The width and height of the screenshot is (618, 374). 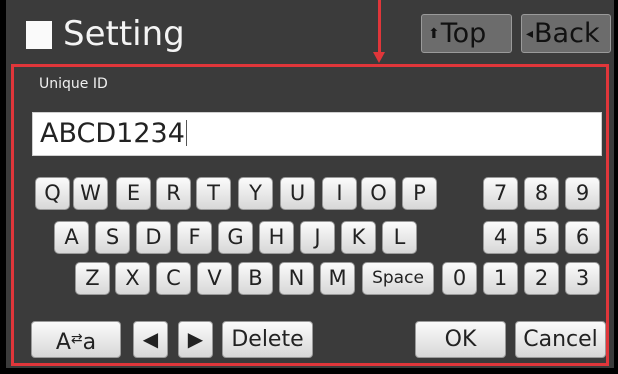 I want to click on cancel-button: Cancel, so click(x=560, y=339).